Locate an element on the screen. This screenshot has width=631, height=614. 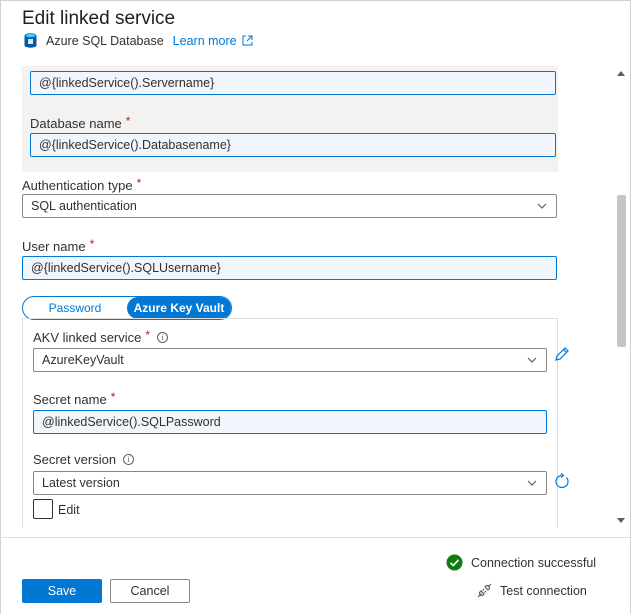
sql-database-icon is located at coordinates (30, 40).